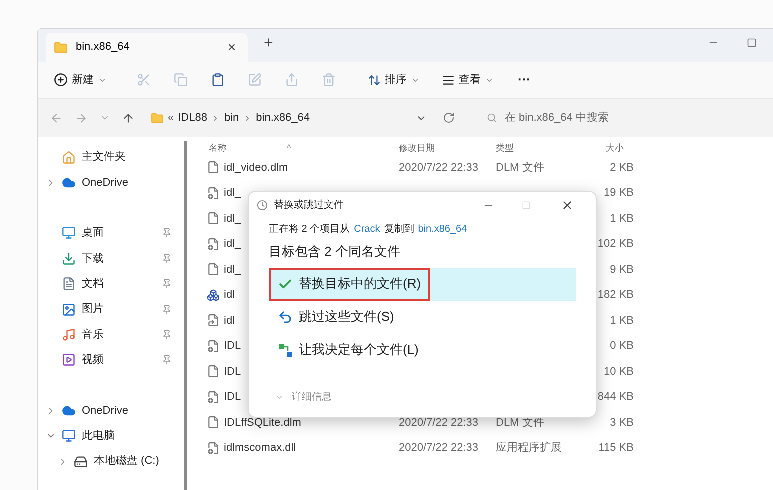 The height and width of the screenshot is (490, 773). I want to click on sort-button: 排序, so click(394, 80).